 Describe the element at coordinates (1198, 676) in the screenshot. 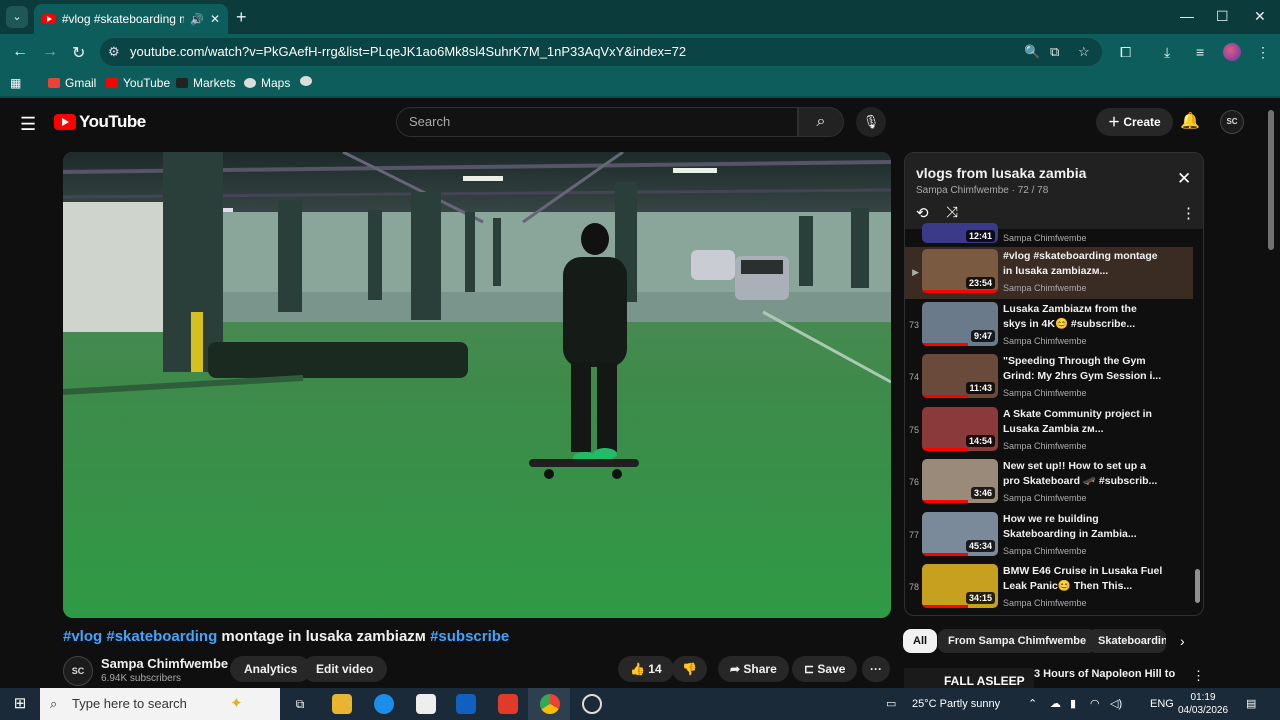

I see `more-vertical-icon: ⋮` at that location.